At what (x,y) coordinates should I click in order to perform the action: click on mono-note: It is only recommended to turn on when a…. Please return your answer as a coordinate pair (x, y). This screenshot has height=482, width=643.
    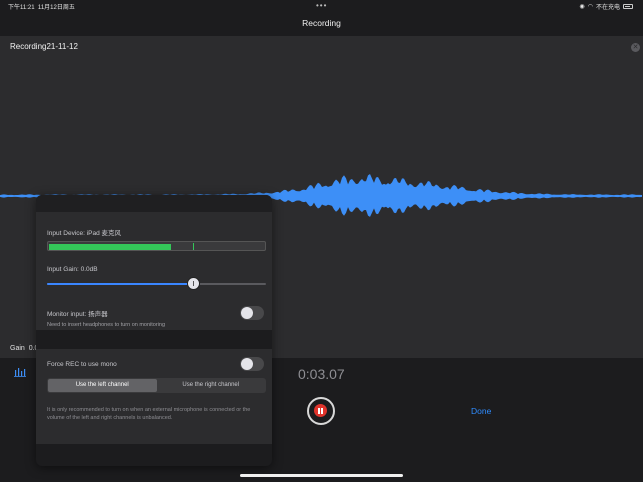
    Looking at the image, I should click on (149, 414).